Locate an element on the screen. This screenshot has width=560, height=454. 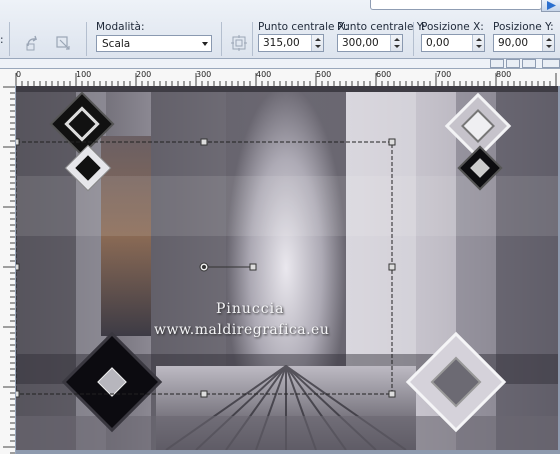
pos-x-label: Posizione X: is located at coordinates (452, 27).